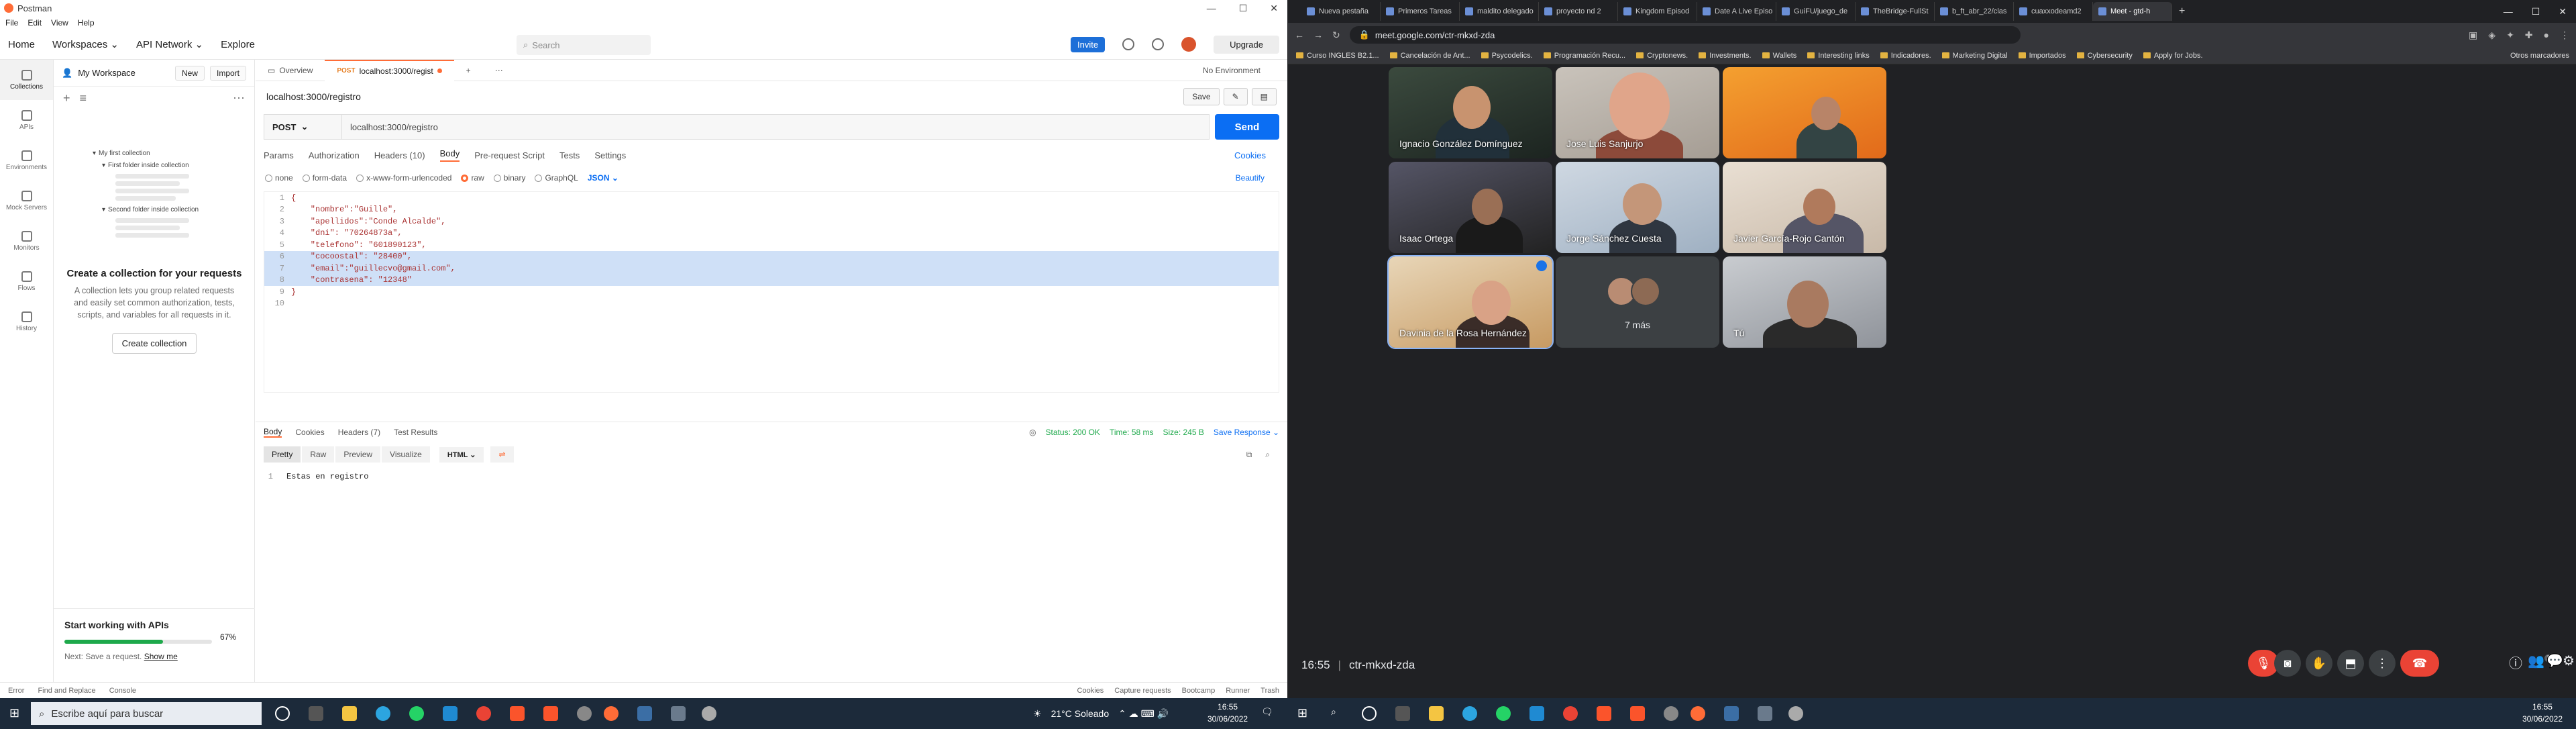  I want to click on rail-environments: Environments, so click(26, 161).